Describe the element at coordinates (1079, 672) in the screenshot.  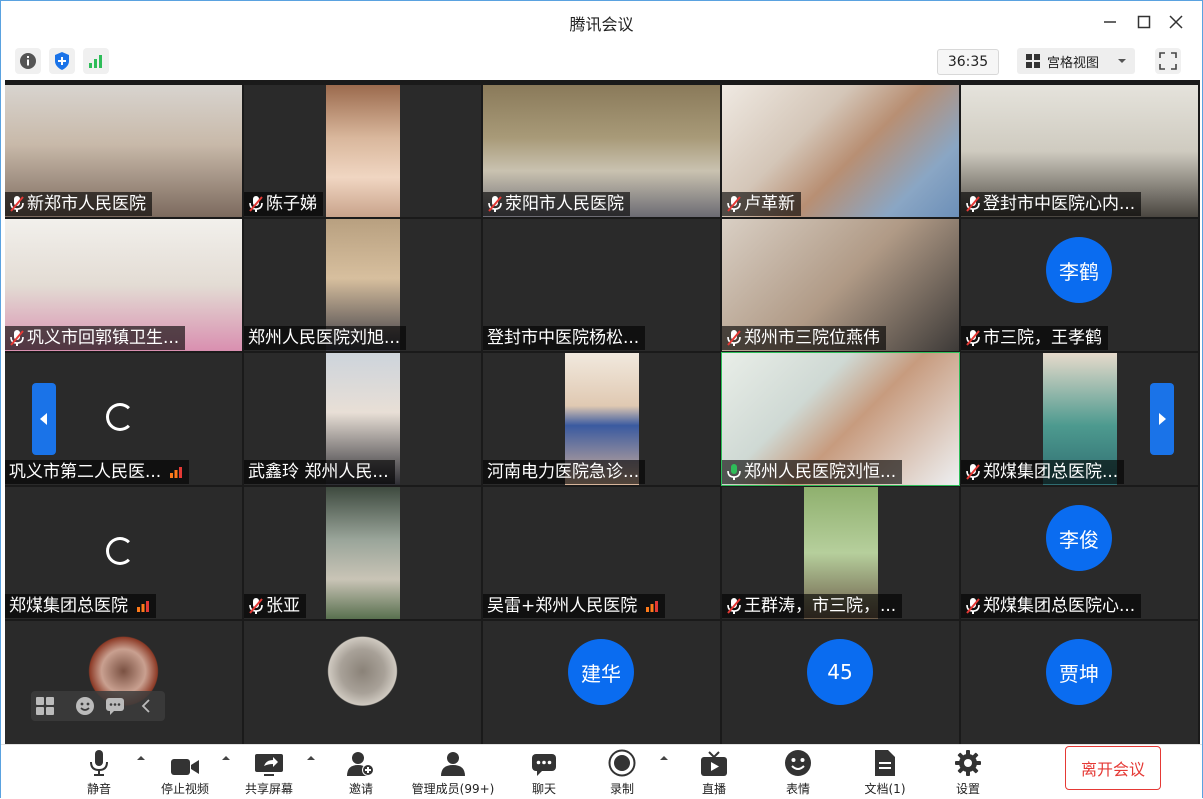
I see `participant-avatar: 贾坤` at that location.